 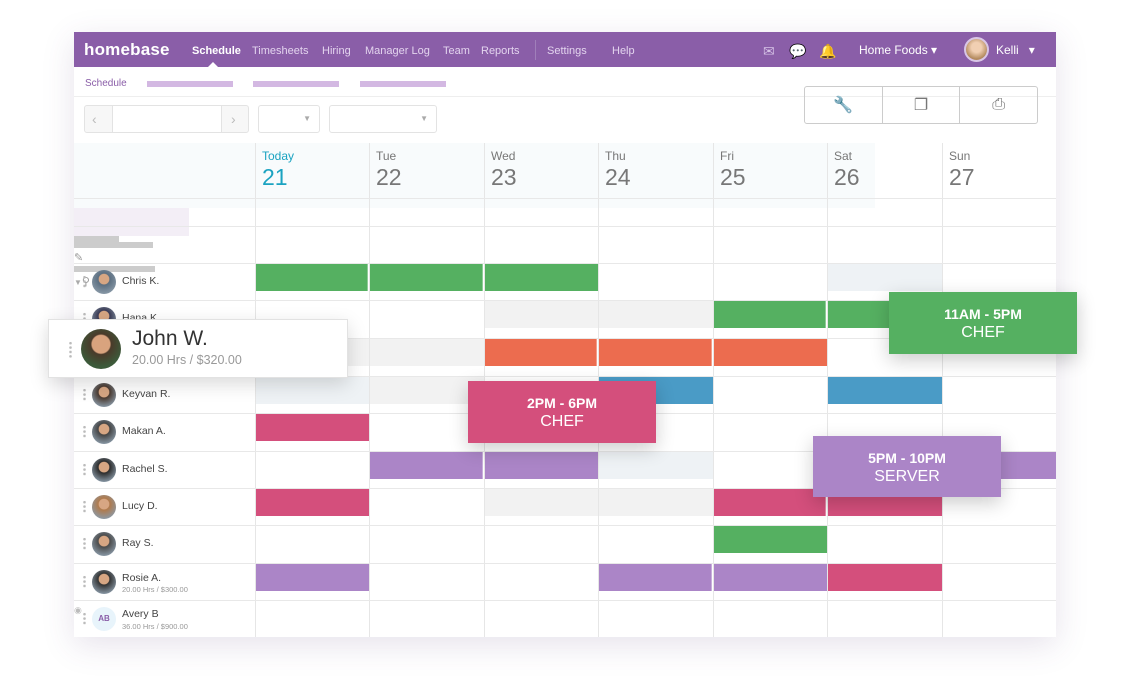 I want to click on eye-icon: ◉, so click(x=78, y=610).